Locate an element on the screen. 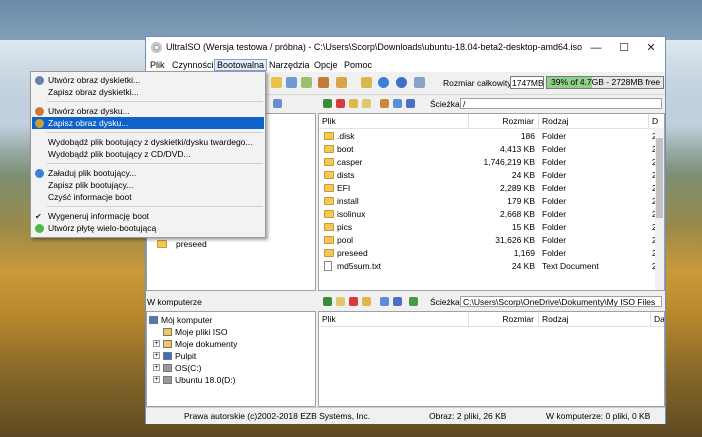 This screenshot has width=702, height=437. minimize-button: — is located at coordinates (596, 48).